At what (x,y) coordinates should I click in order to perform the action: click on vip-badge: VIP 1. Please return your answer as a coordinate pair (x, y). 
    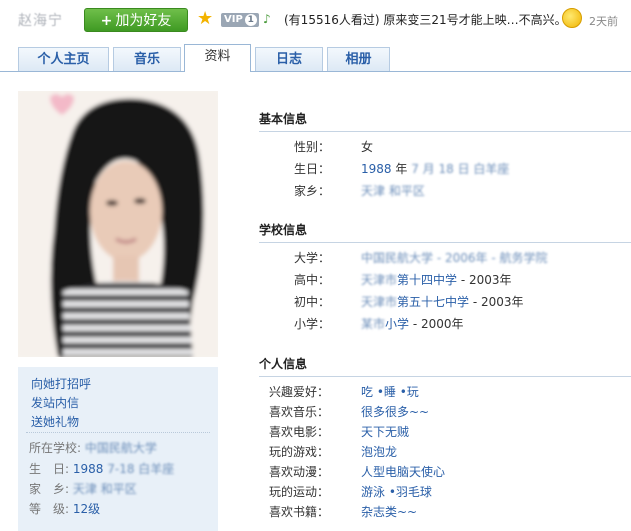
    Looking at the image, I should click on (240, 20).